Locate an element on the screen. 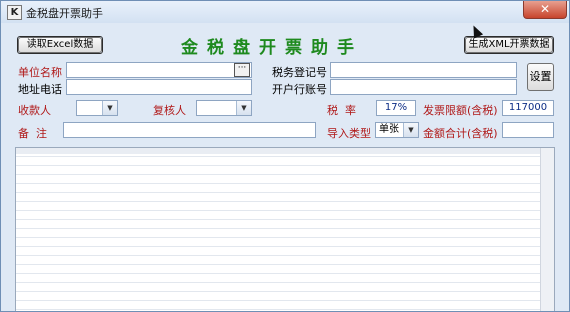 The height and width of the screenshot is (312, 570). import-type-select-value: 单张 is located at coordinates (389, 129).